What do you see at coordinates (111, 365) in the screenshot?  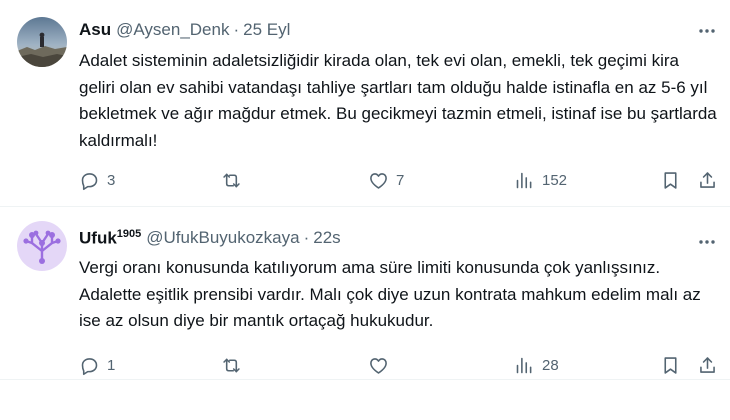 I see `reply-count: 1` at bounding box center [111, 365].